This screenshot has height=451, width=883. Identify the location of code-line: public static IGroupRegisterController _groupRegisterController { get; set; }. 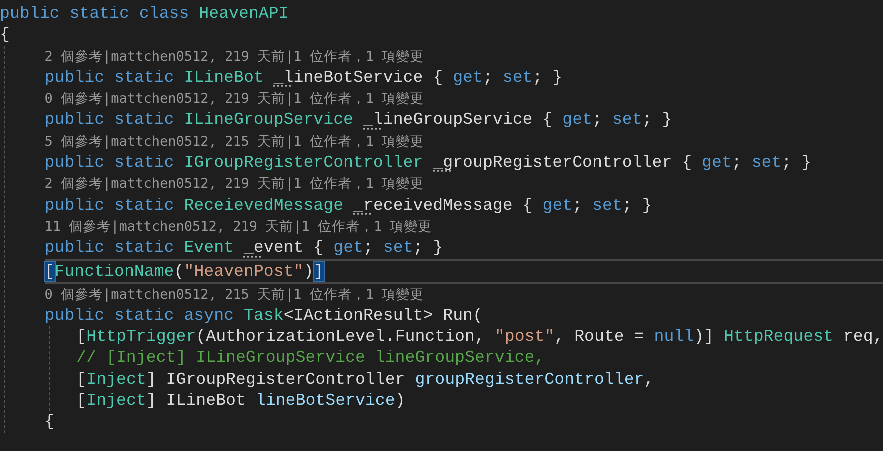
(428, 162).